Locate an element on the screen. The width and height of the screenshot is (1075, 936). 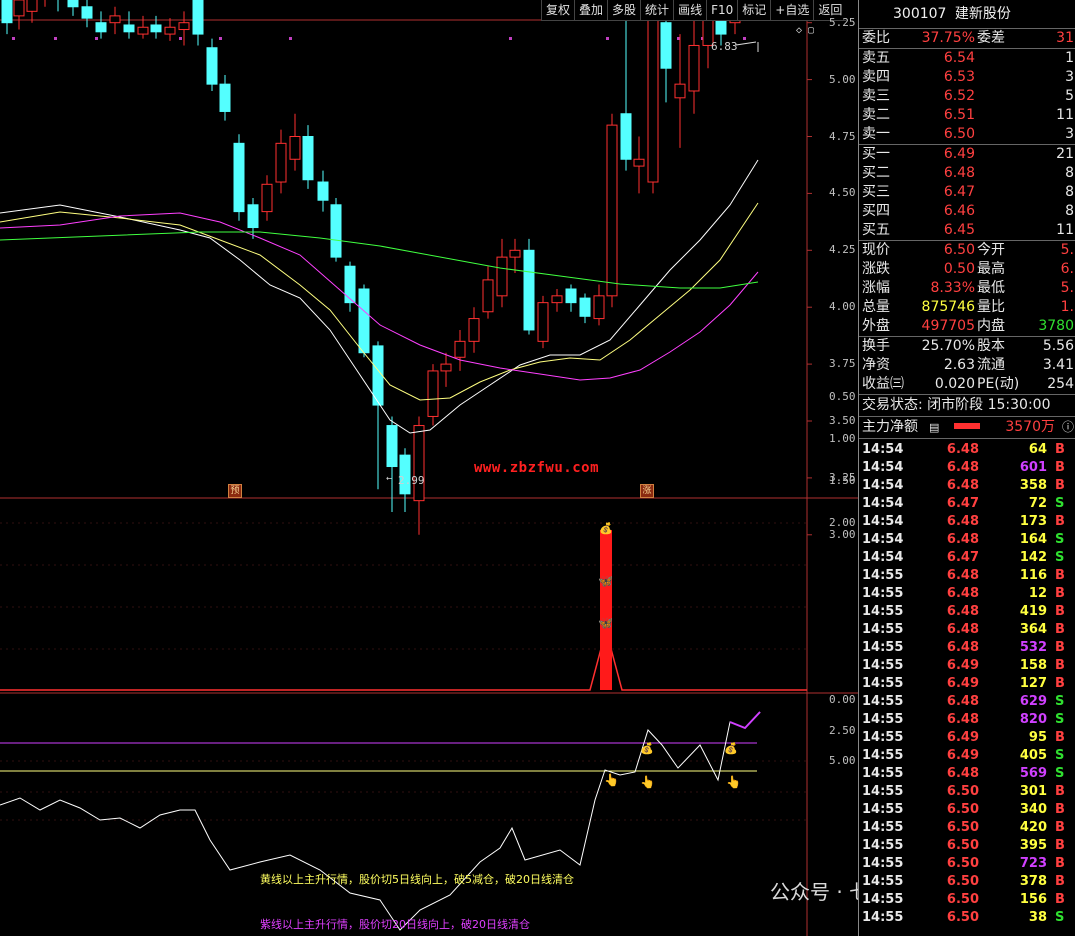
bid-volume: 8 is located at coordinates (1069, 192).